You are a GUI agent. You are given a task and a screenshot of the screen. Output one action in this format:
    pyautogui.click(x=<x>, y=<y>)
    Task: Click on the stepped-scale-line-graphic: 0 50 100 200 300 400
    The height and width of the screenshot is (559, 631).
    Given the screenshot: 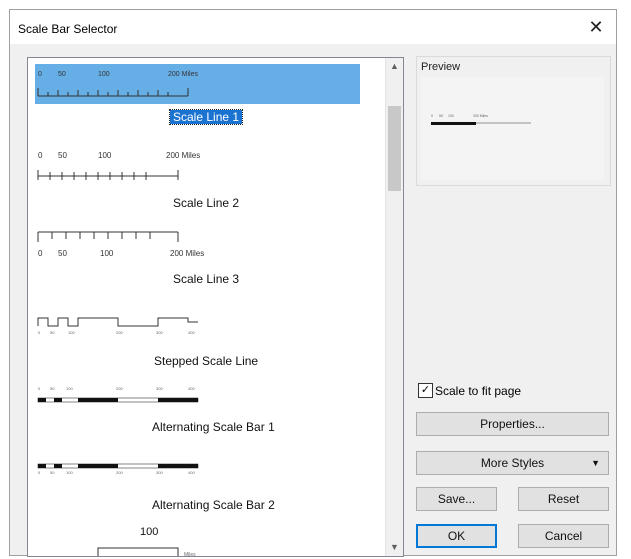 What is the action you would take?
    pyautogui.click(x=117, y=326)
    